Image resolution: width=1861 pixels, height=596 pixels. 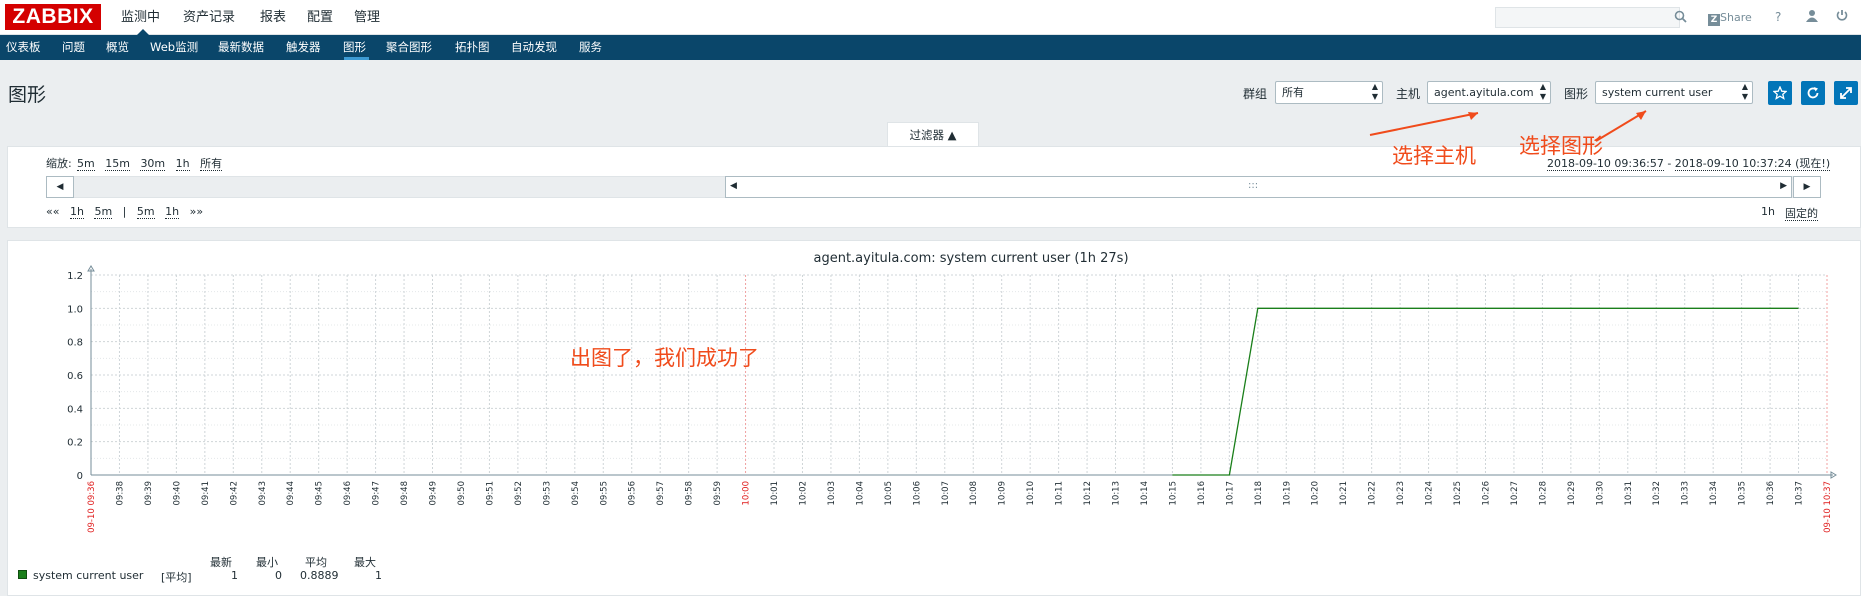 I want to click on x-tick-label: 09:54, so click(x=576, y=493).